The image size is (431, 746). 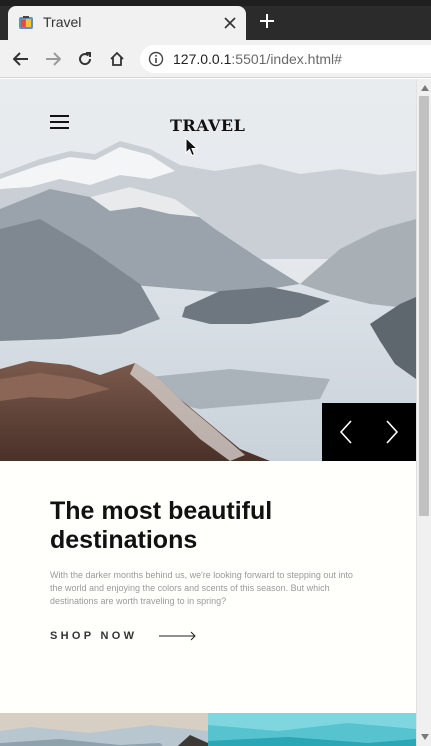 I want to click on hamburger-menu-icon, so click(x=60, y=123).